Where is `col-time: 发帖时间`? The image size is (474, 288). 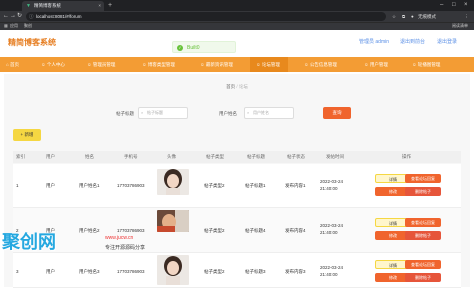 col-time: 发帖时间 is located at coordinates (335, 156).